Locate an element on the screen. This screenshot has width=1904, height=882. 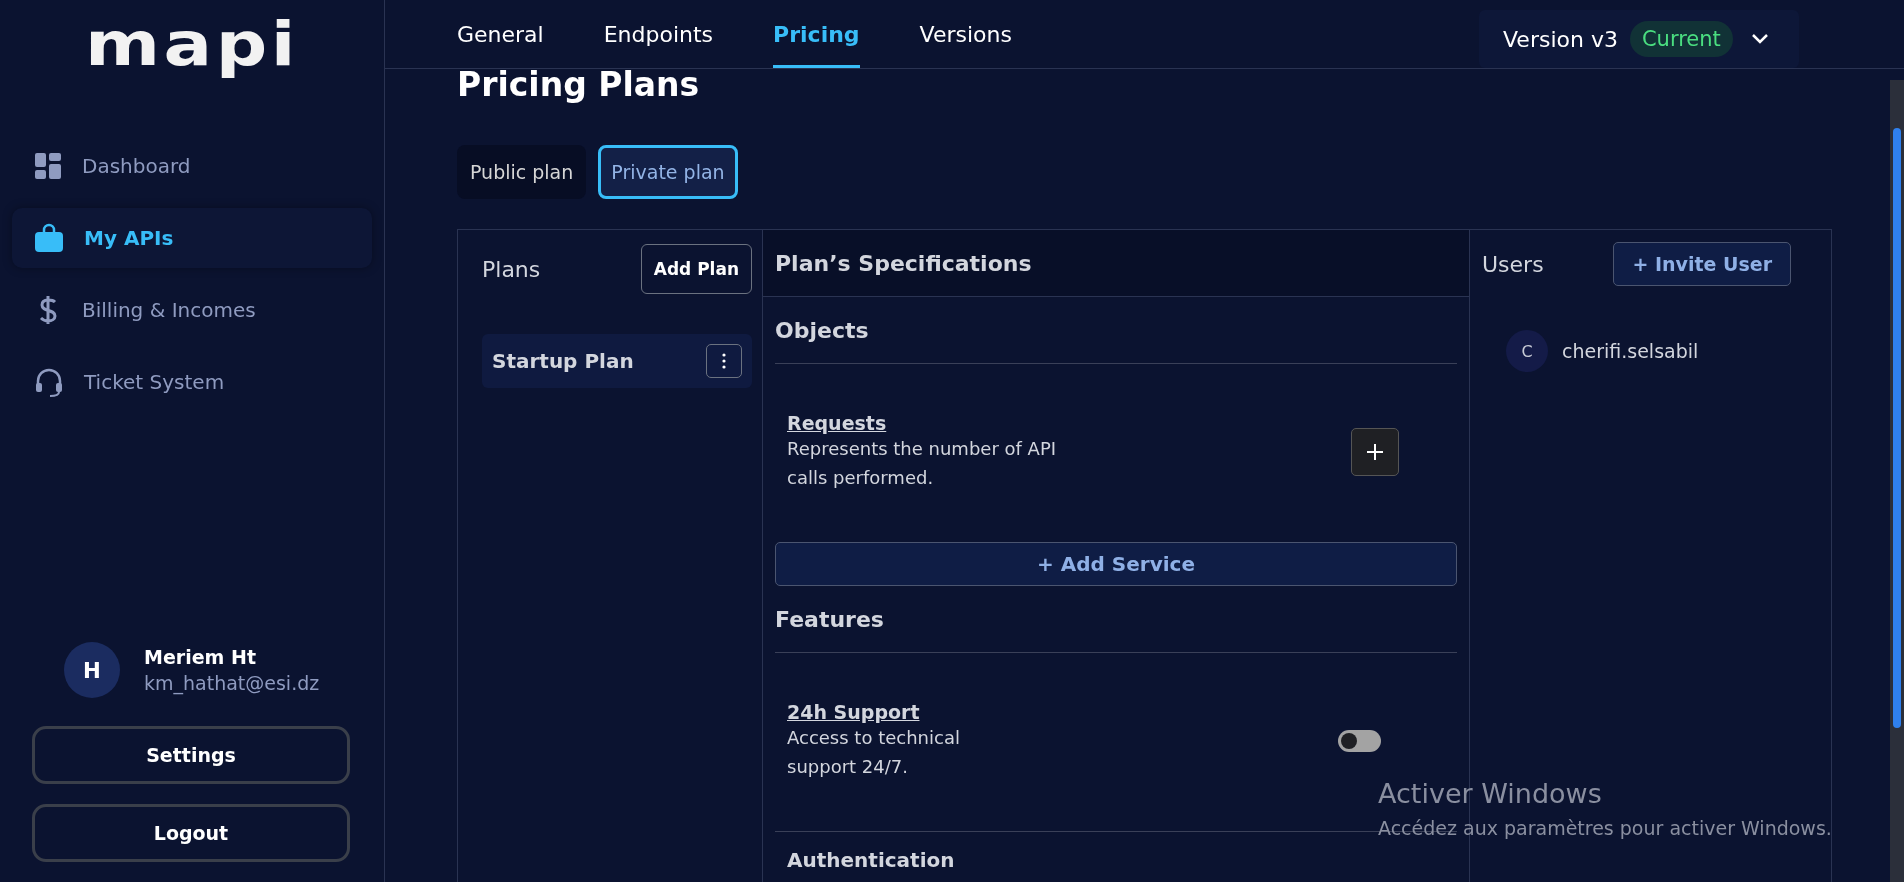
logo: mapi is located at coordinates (192, 44).